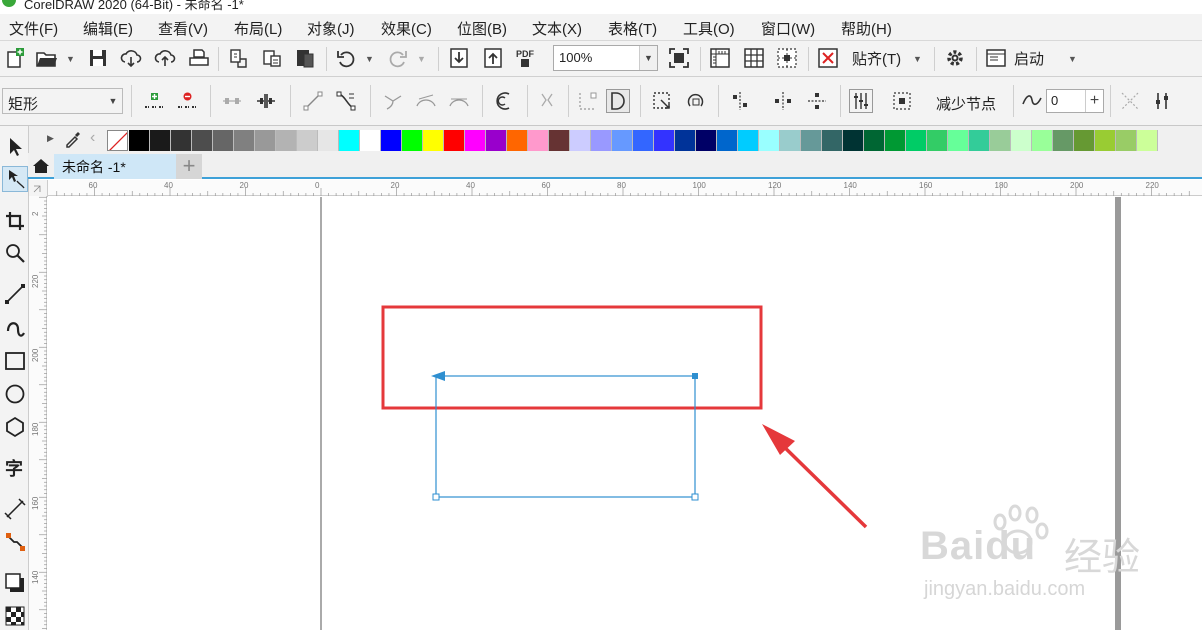  Describe the element at coordinates (398, 58) in the screenshot. I see `redo-icon` at that location.